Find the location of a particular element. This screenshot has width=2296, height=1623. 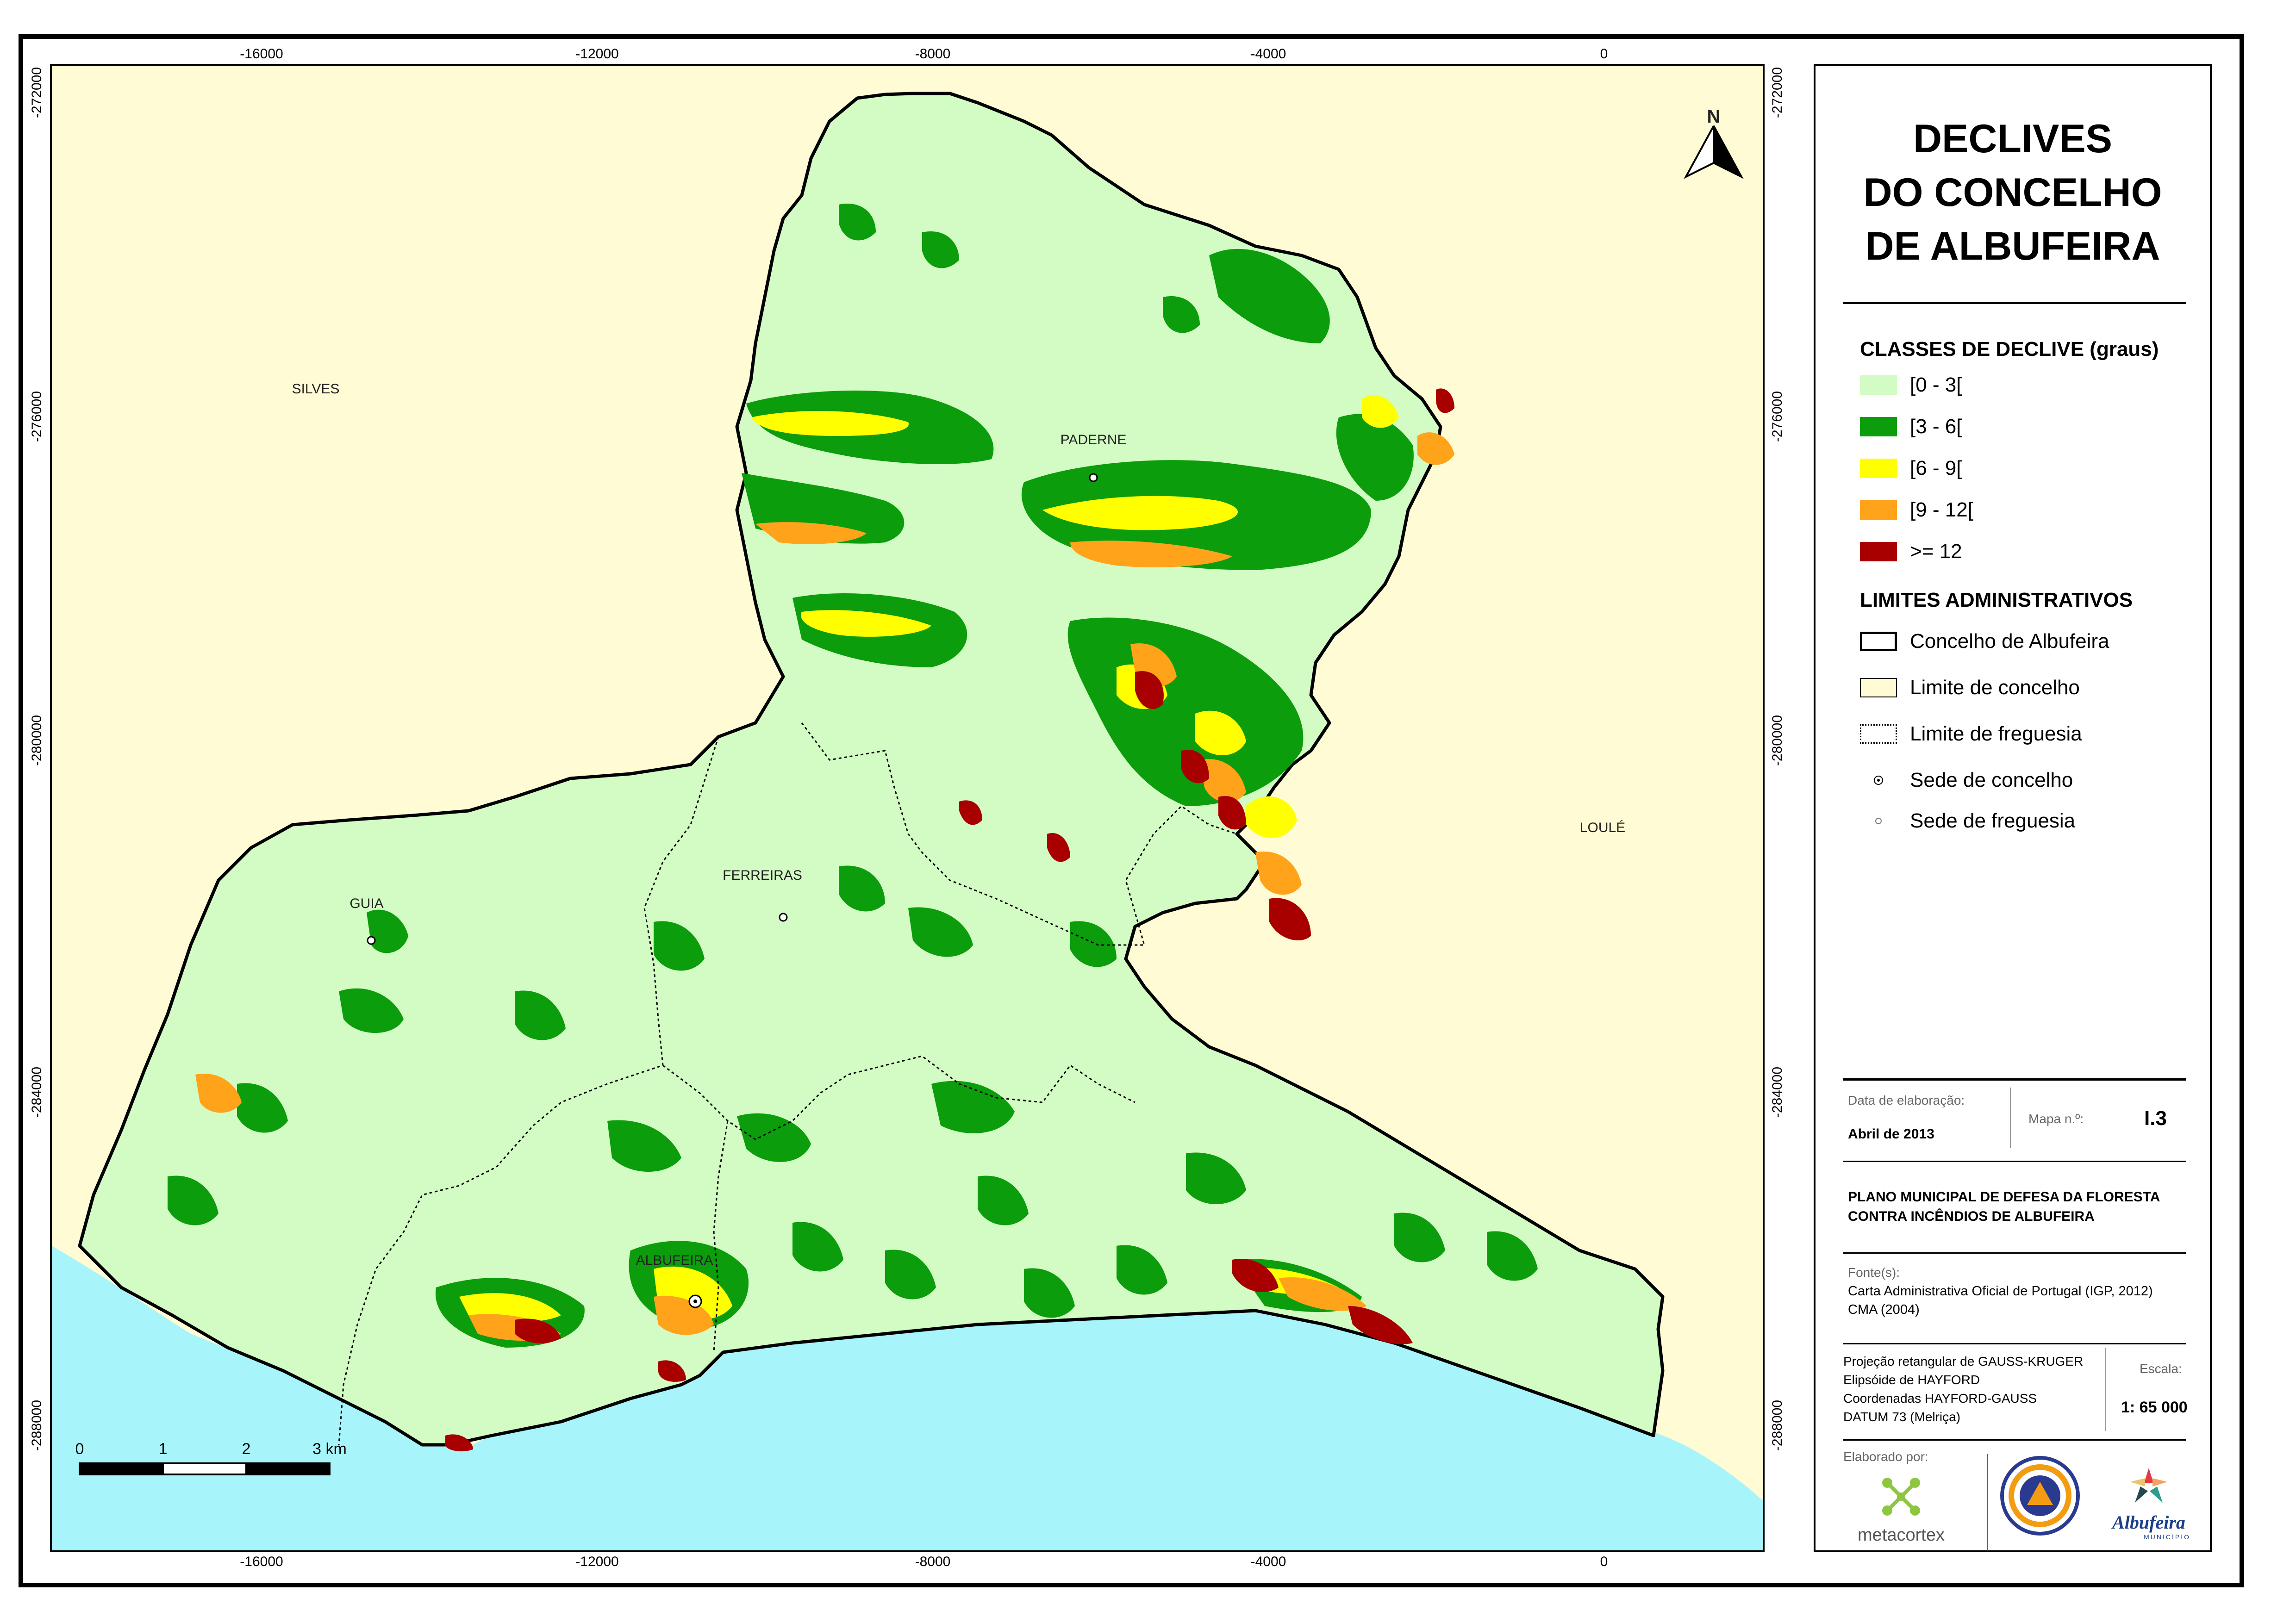

tick-left: -272000 is located at coordinates (36, 92).